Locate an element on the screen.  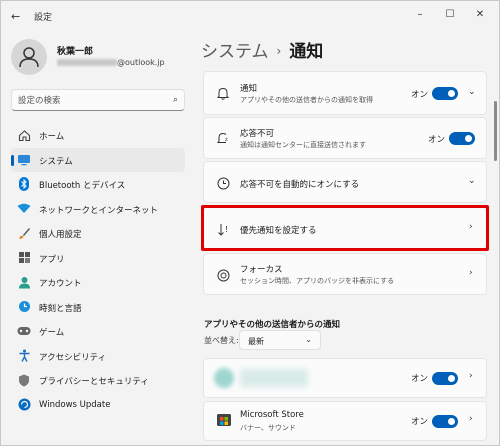
maximize-icon: ☐ is located at coordinates (450, 15).